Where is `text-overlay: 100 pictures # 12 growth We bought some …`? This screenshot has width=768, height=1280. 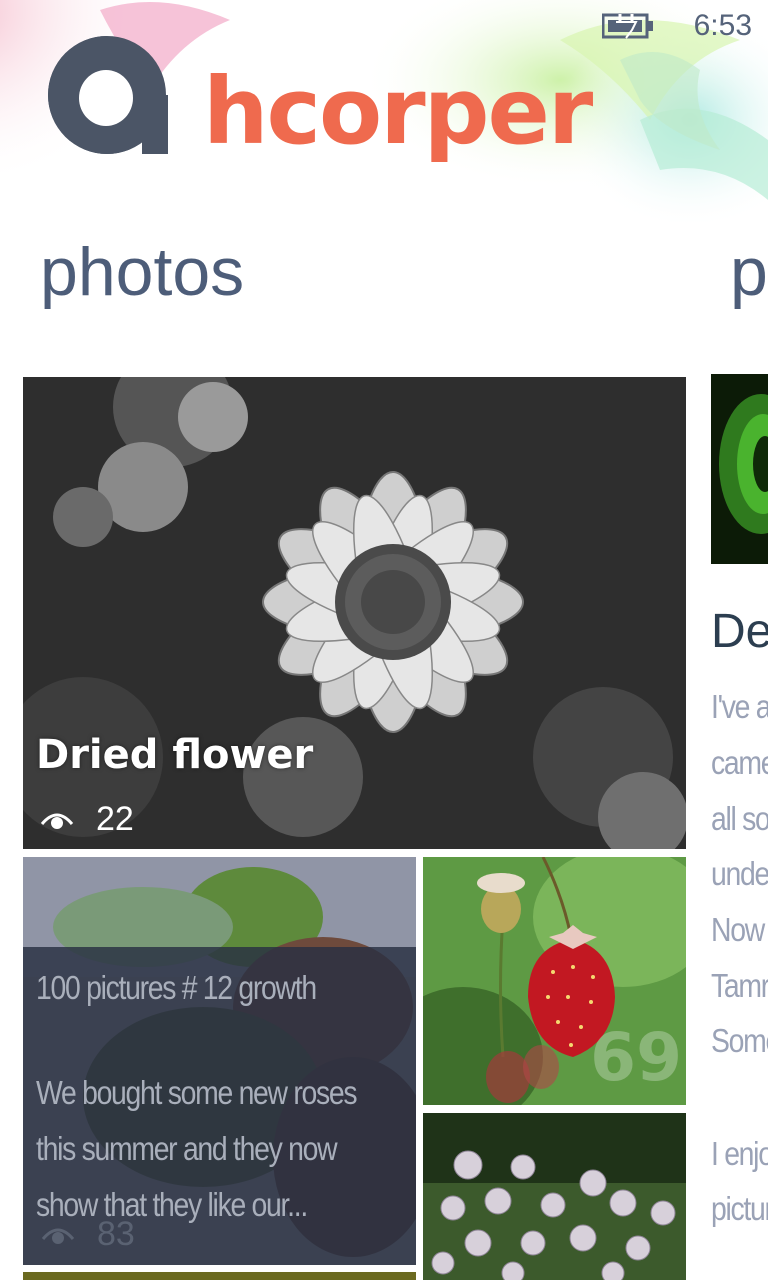 text-overlay: 100 pictures # 12 growth We bought some … is located at coordinates (219, 1106).